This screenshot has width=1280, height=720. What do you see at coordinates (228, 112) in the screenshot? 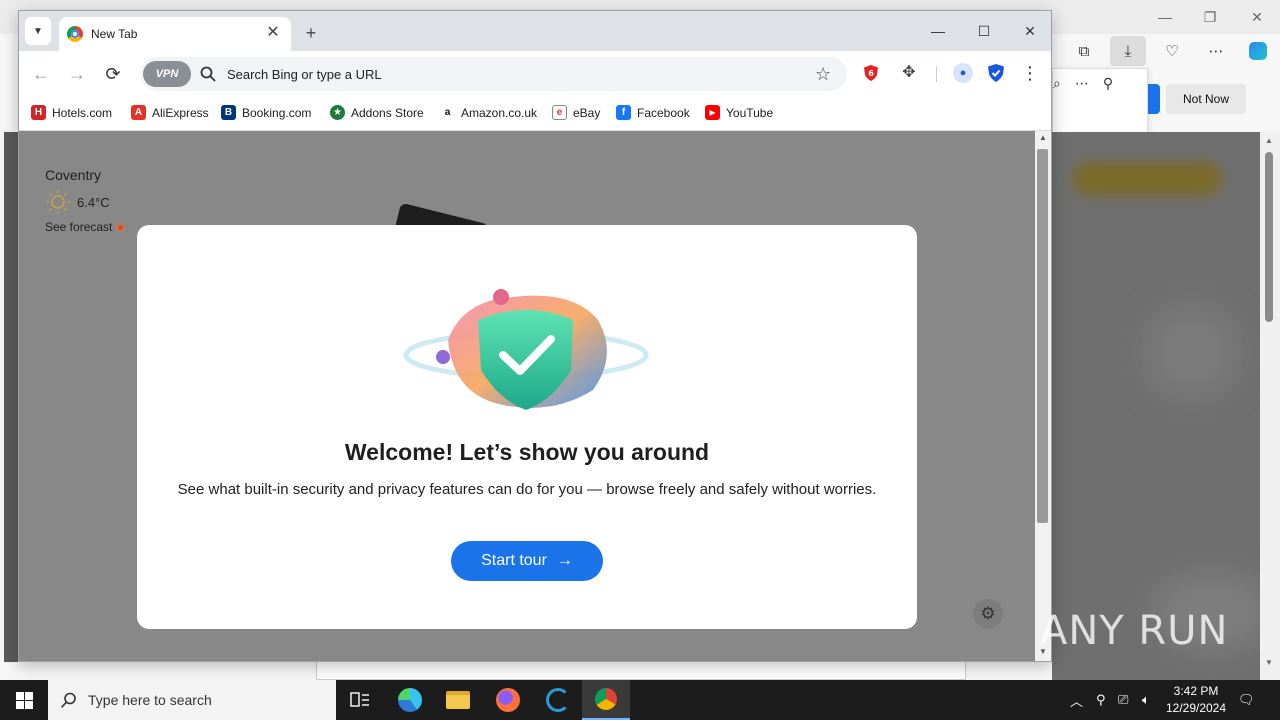
I see `booking-icon: B` at bounding box center [228, 112].